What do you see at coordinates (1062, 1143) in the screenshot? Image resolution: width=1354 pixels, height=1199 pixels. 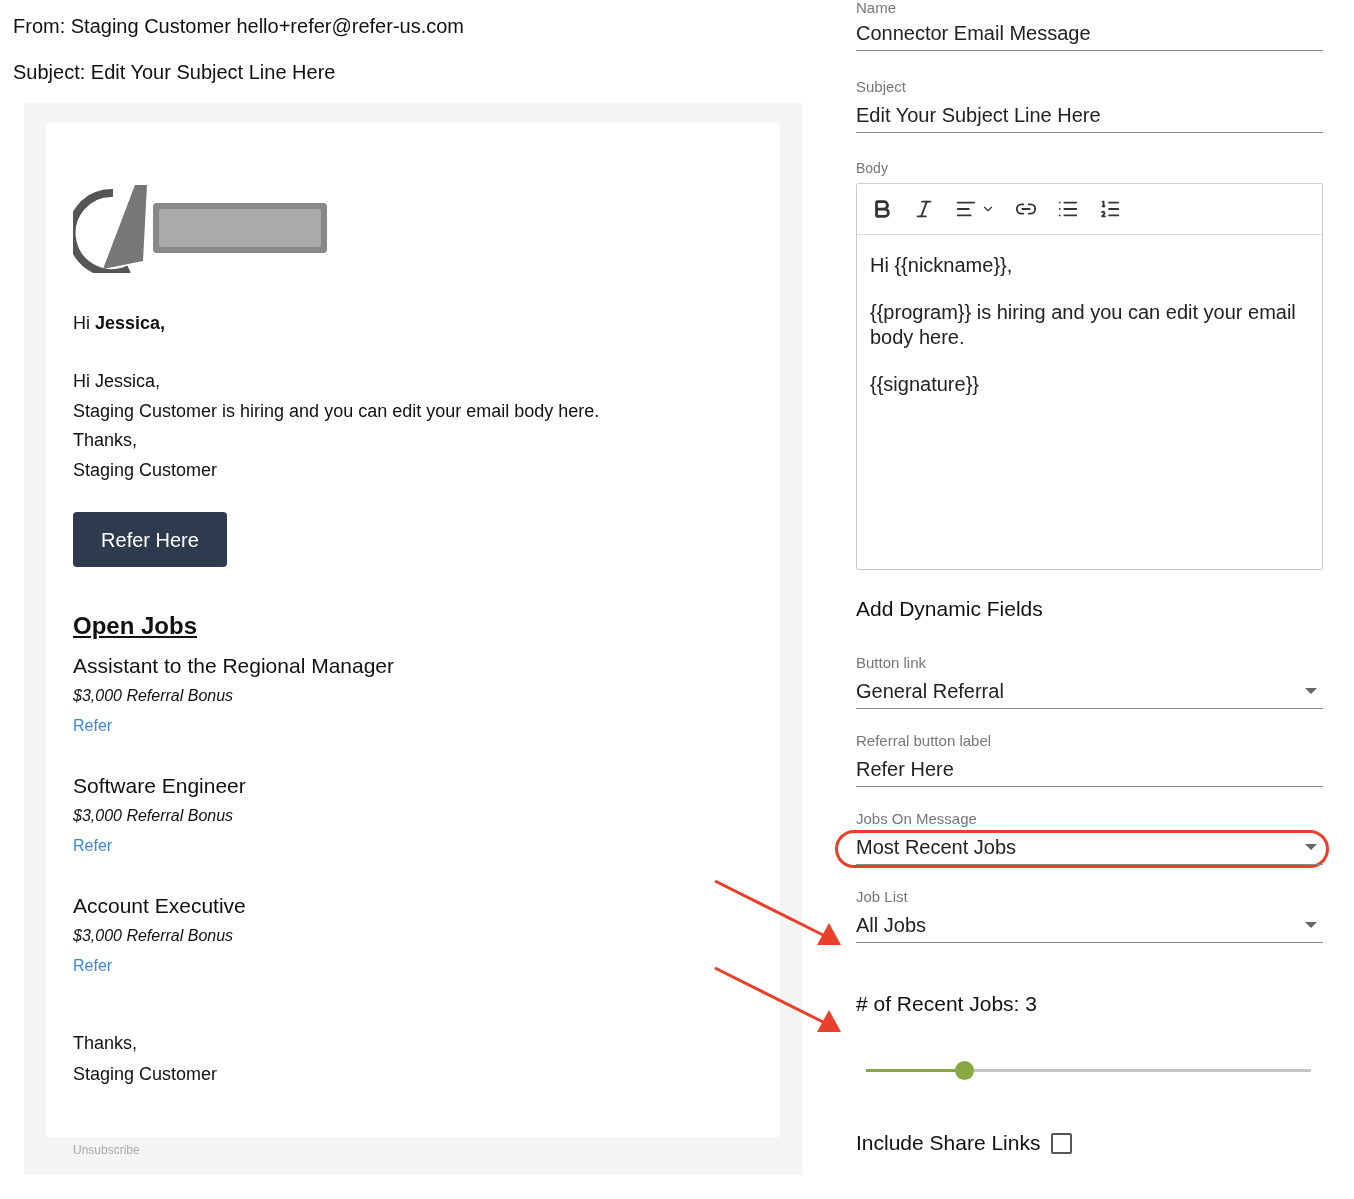 I see `share-links-checkbox` at bounding box center [1062, 1143].